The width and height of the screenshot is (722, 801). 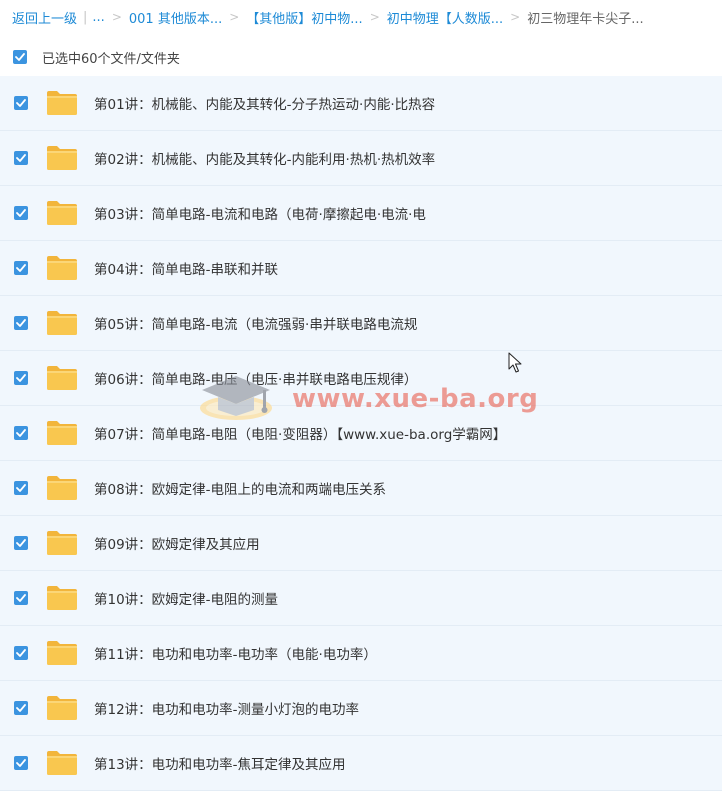 I want to click on folder-name: 第06讲：简单电路-电压（电压·串并联电路电压规律）, so click(x=256, y=380).